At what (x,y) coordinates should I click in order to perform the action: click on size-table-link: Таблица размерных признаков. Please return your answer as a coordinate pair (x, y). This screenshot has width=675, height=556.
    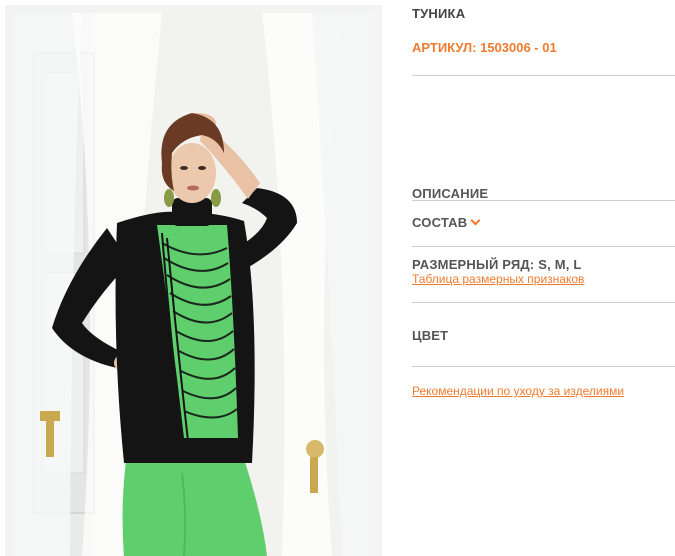
    Looking at the image, I should click on (498, 279).